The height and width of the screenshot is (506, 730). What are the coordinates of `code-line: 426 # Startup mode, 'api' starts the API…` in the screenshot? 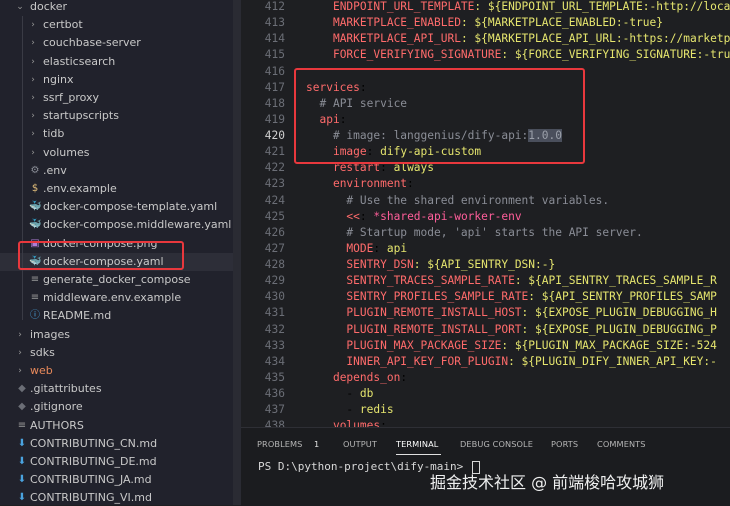 It's located at (485, 233).